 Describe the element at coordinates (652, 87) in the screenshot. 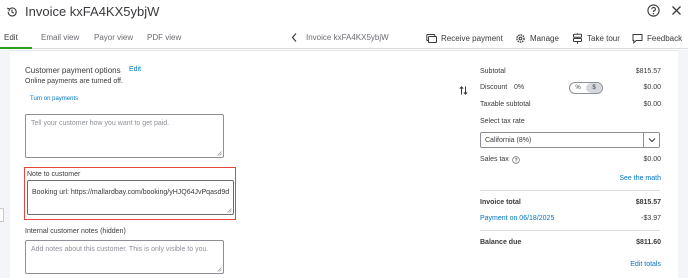

I see `discount-value: $0.00` at that location.